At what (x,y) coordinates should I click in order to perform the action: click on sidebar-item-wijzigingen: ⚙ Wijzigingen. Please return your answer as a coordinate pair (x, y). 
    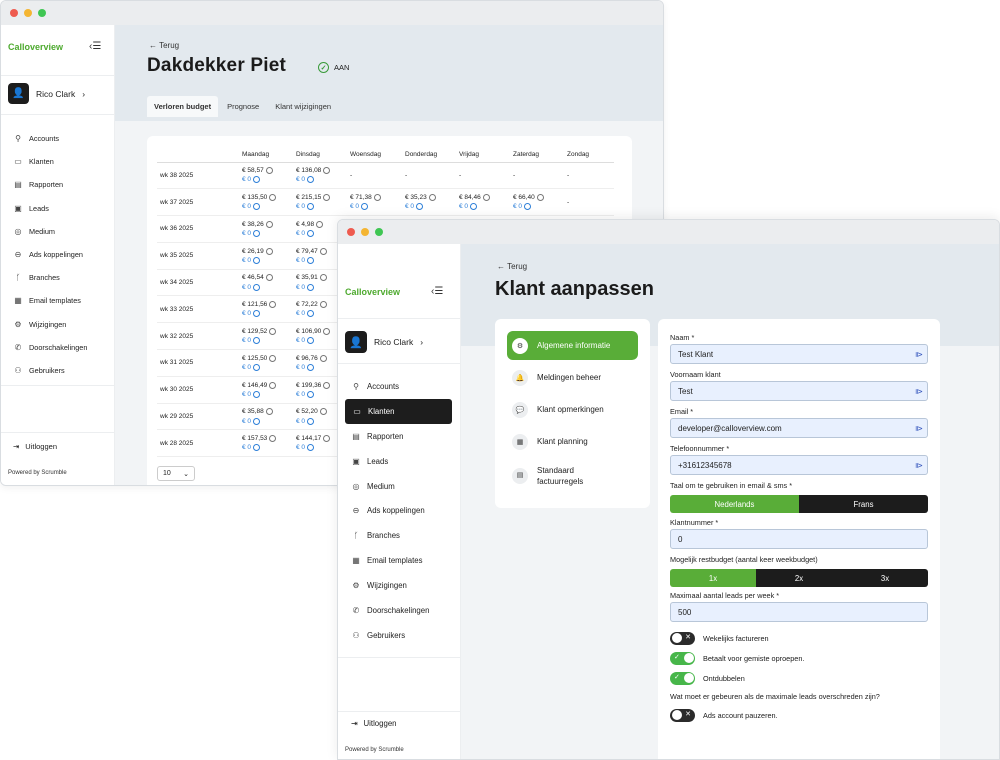
    Looking at the image, I should click on (399, 585).